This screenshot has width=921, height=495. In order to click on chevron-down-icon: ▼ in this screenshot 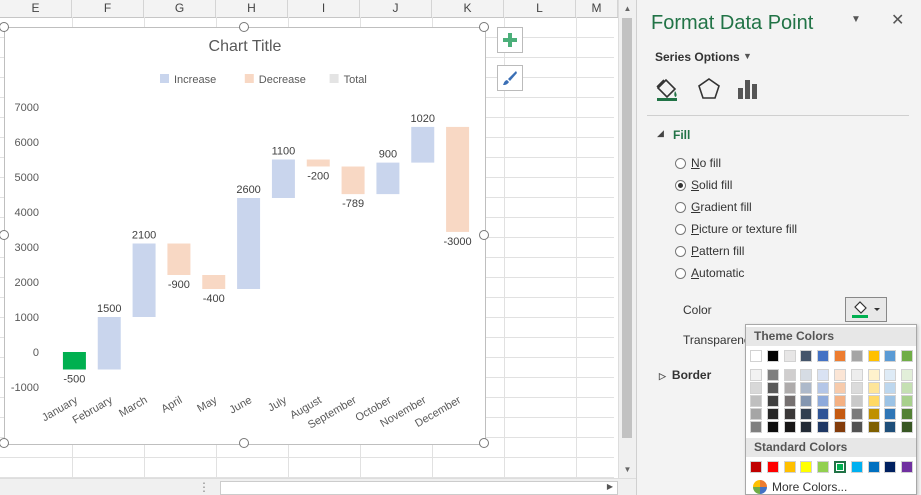, I will do `click(747, 56)`.